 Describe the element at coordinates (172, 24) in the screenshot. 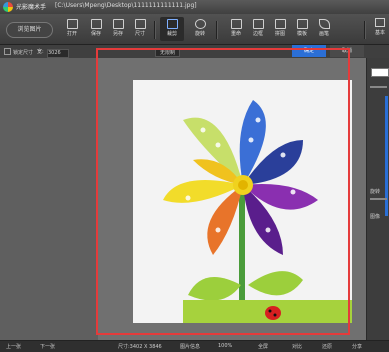

I see `crop-icon` at that location.